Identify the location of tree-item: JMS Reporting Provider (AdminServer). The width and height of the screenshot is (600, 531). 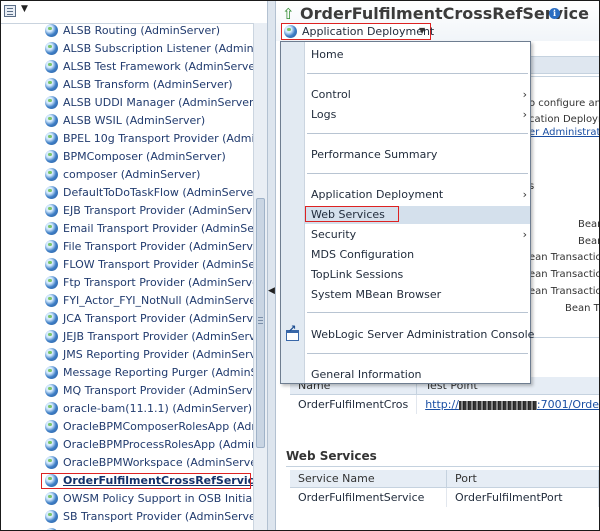
(147, 355).